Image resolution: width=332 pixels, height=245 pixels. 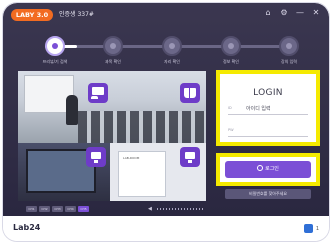 I want to click on channel-selector: CH1 CH2 CH3 CH4 CH5, so click(x=57, y=209).